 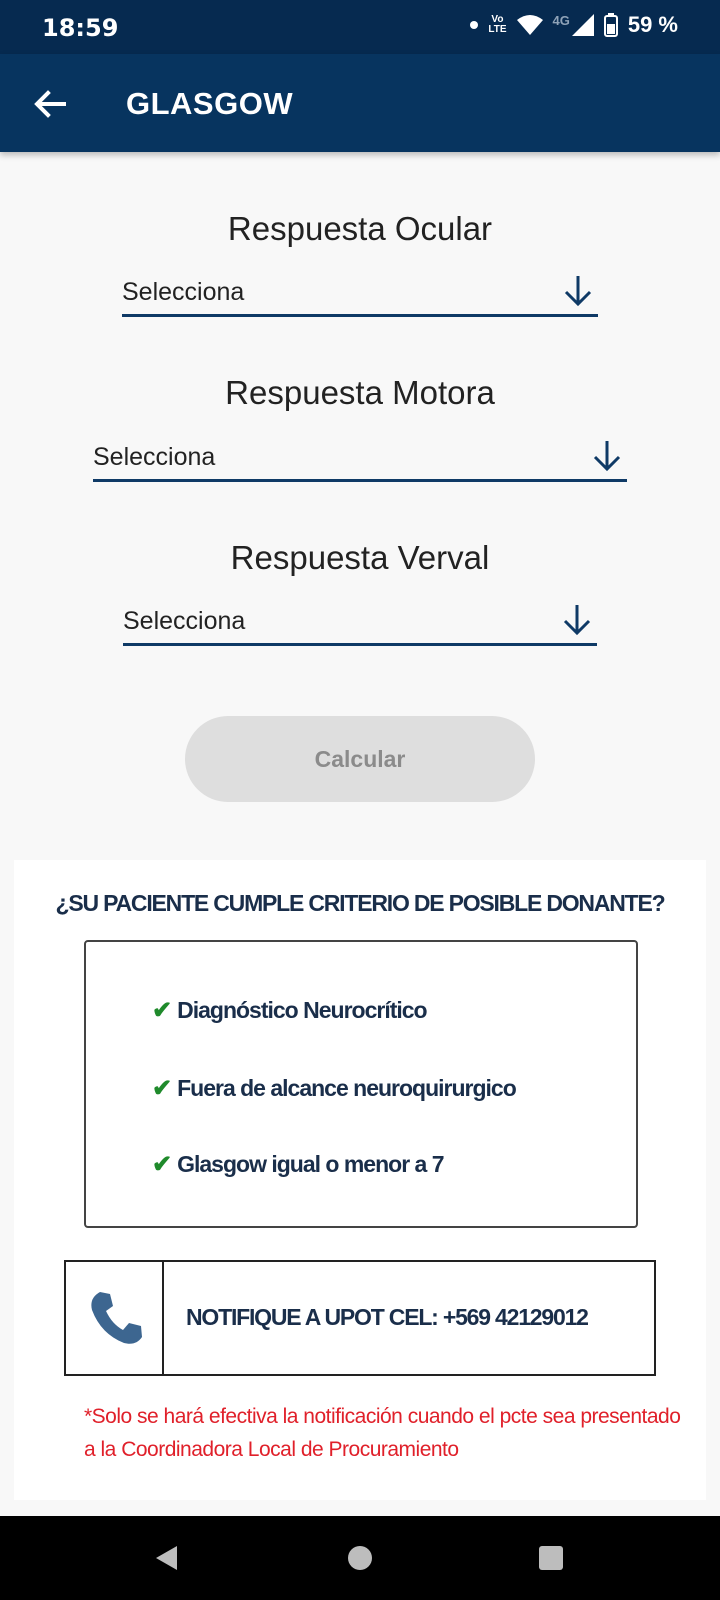 I want to click on notify-box: NOTIFIQUE A UPOT CEL: +569 42129012, so click(x=360, y=1318).